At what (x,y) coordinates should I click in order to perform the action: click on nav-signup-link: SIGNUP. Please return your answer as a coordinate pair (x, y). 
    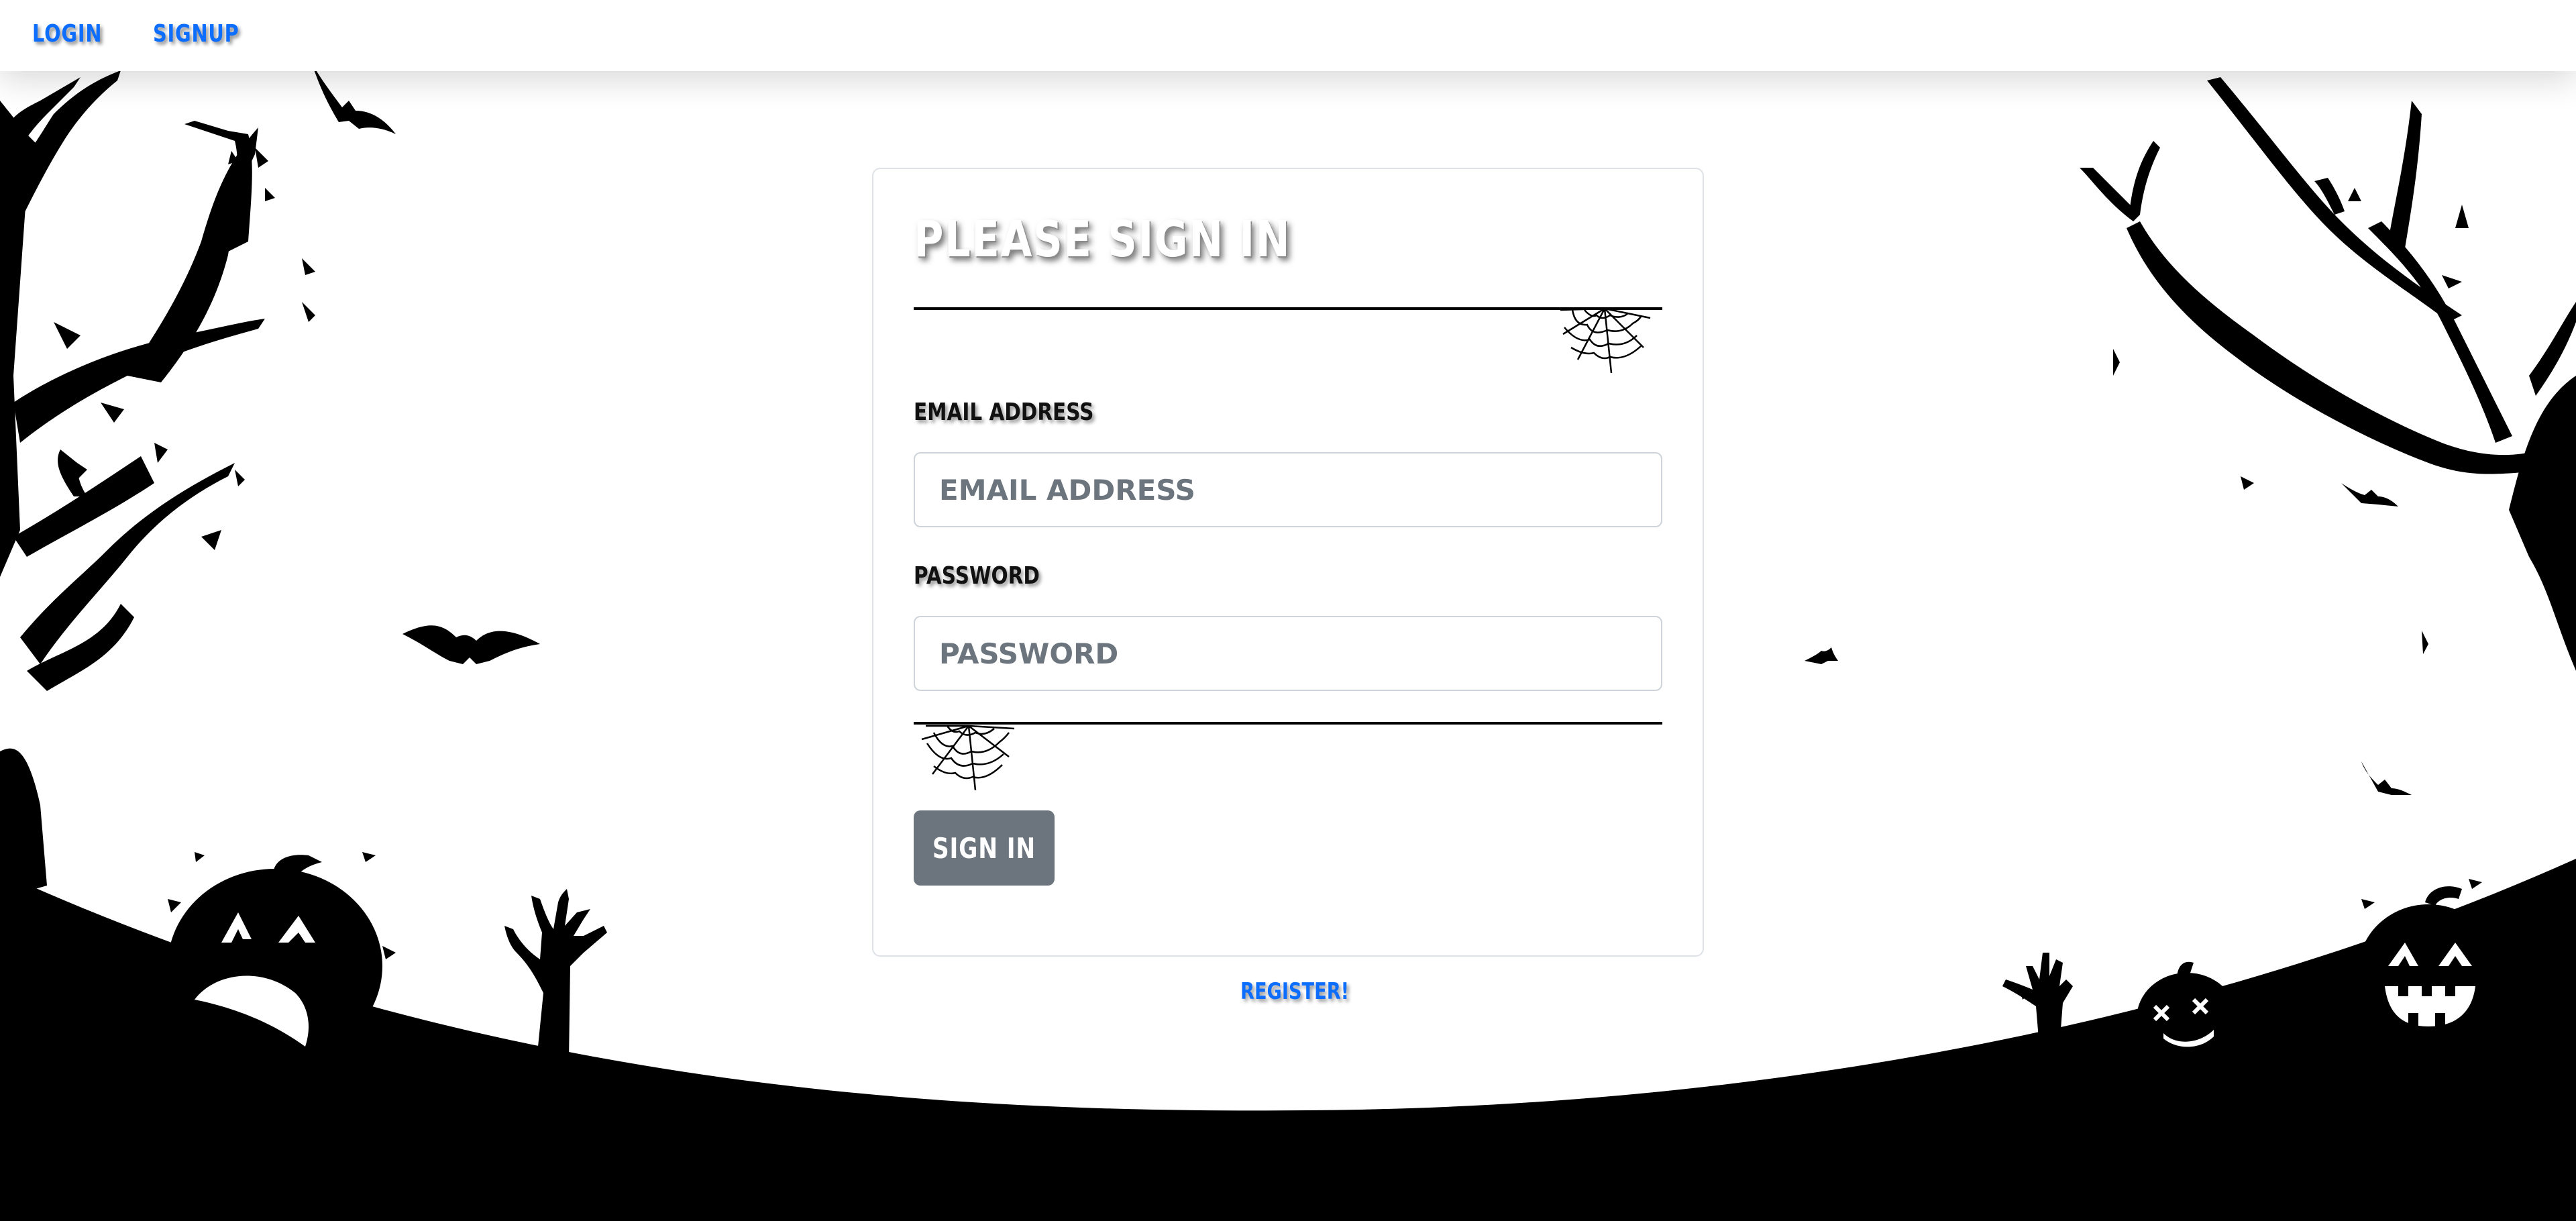
    Looking at the image, I should click on (196, 34).